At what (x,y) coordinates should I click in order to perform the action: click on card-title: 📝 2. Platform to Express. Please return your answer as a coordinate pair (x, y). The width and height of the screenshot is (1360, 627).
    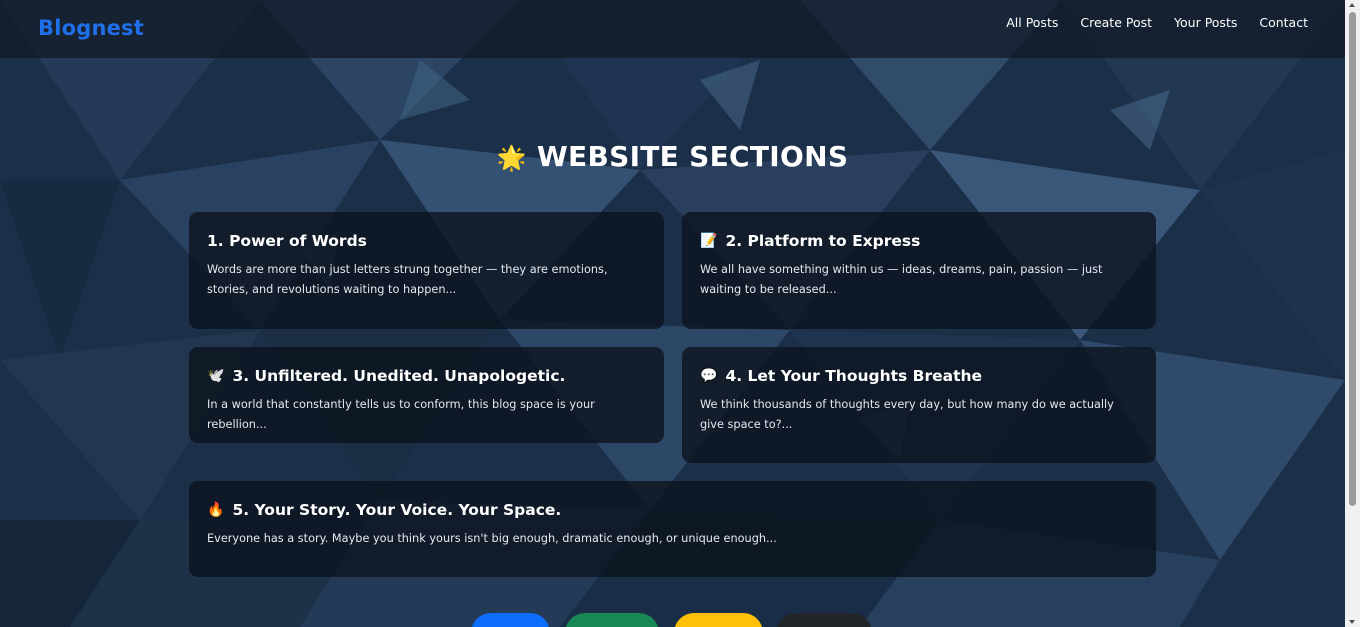
    Looking at the image, I should click on (919, 241).